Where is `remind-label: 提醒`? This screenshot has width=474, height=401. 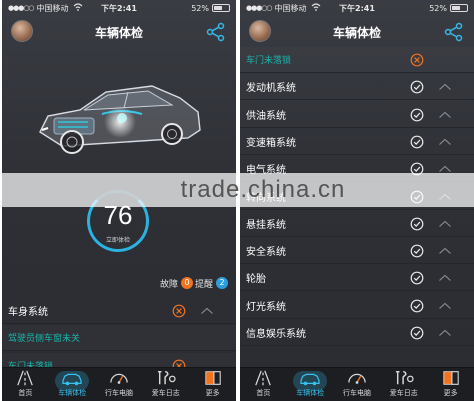
remind-label: 提醒 is located at coordinates (204, 284).